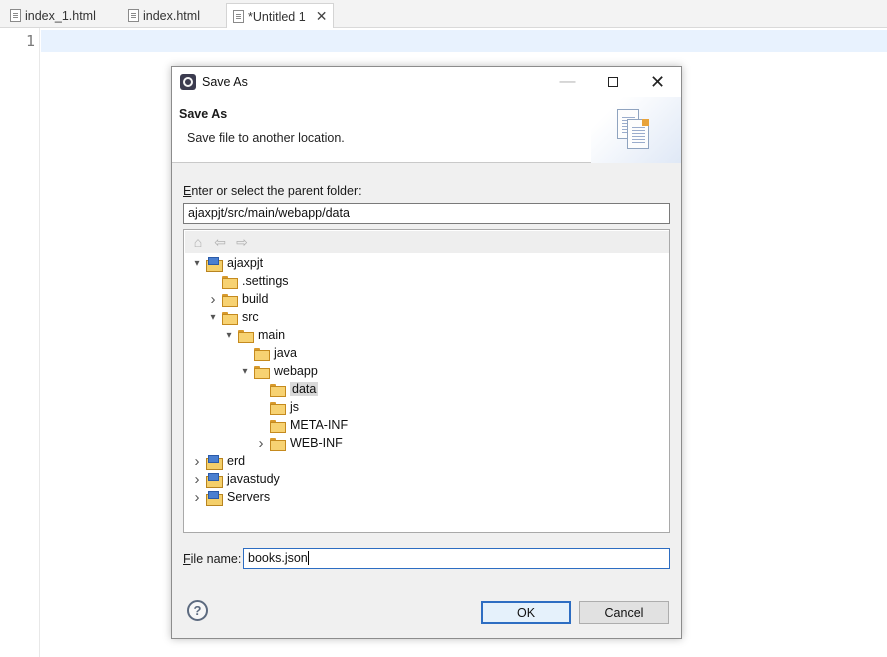 The image size is (887, 657). I want to click on dialog-titlebar: Save As — ✕, so click(426, 82).